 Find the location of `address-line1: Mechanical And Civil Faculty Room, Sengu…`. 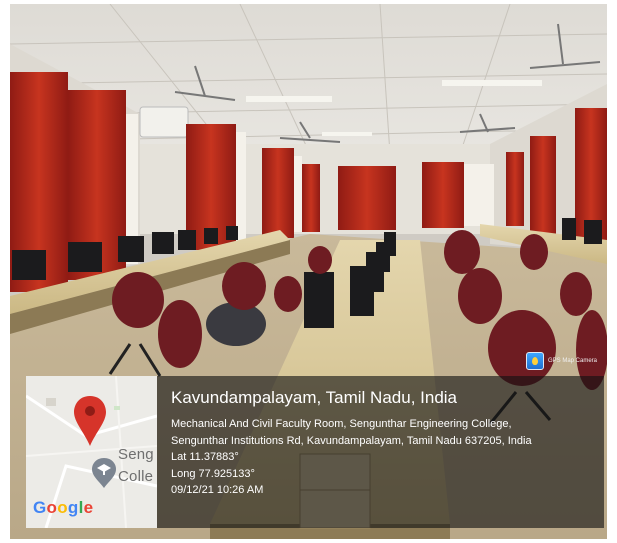

address-line1: Mechanical And Civil Faculty Room, Sengu… is located at coordinates (341, 424).